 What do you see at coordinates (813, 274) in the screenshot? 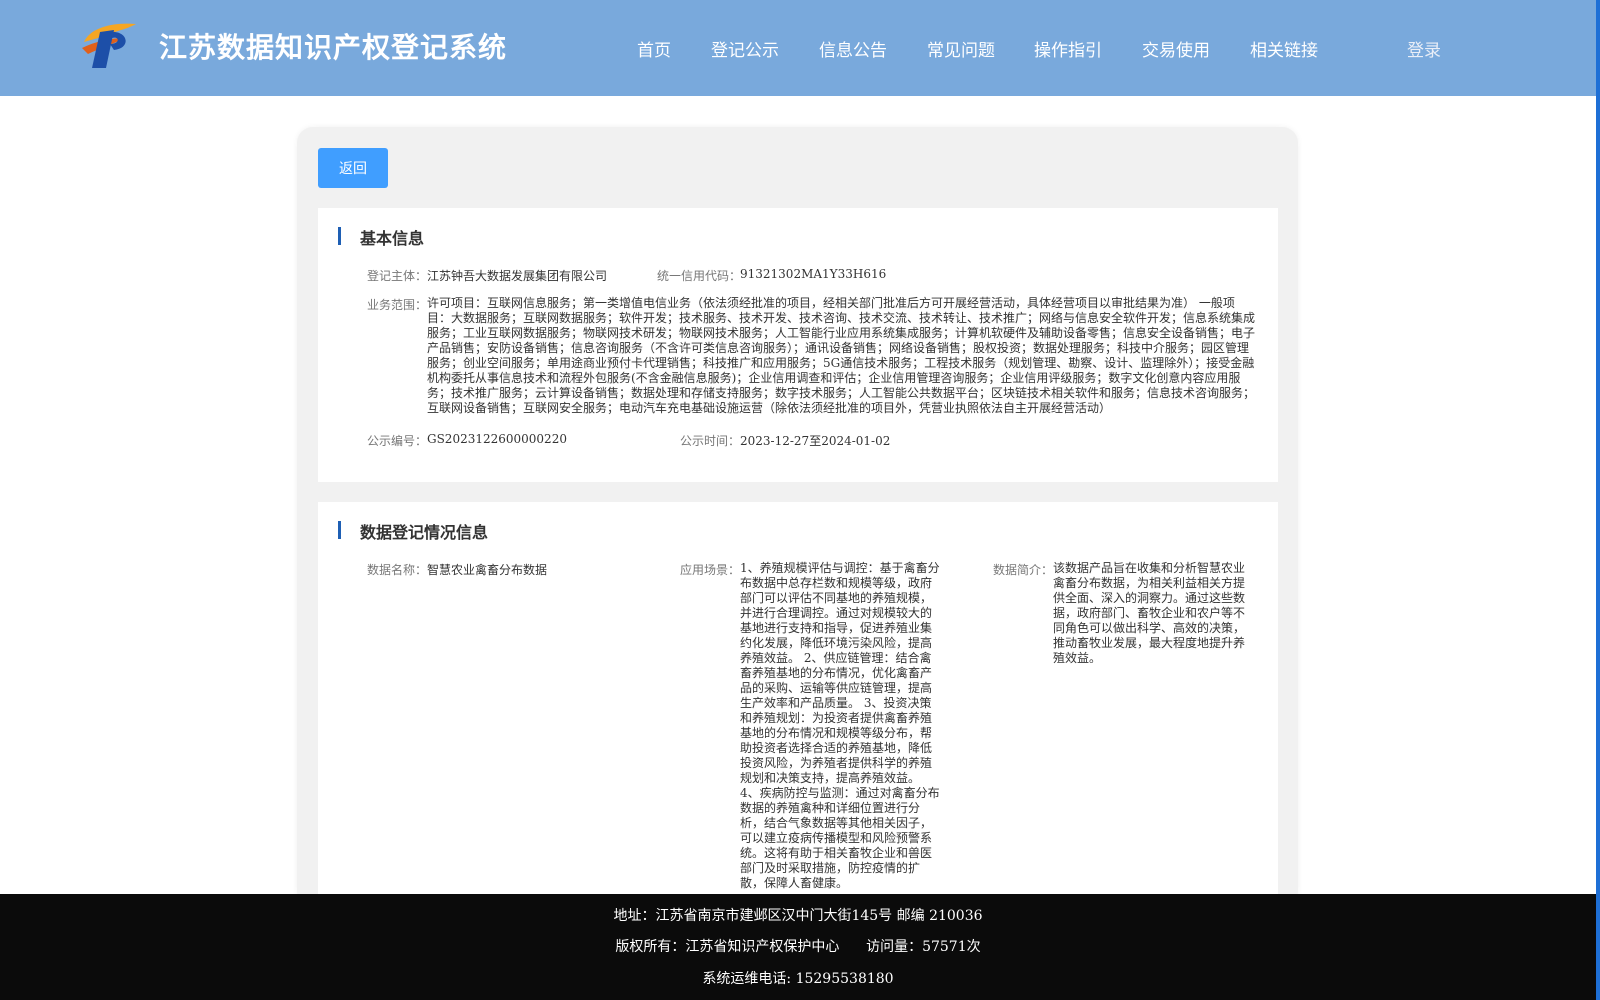
I see `credit-code-value: 91321302MA1Y33H616` at bounding box center [813, 274].